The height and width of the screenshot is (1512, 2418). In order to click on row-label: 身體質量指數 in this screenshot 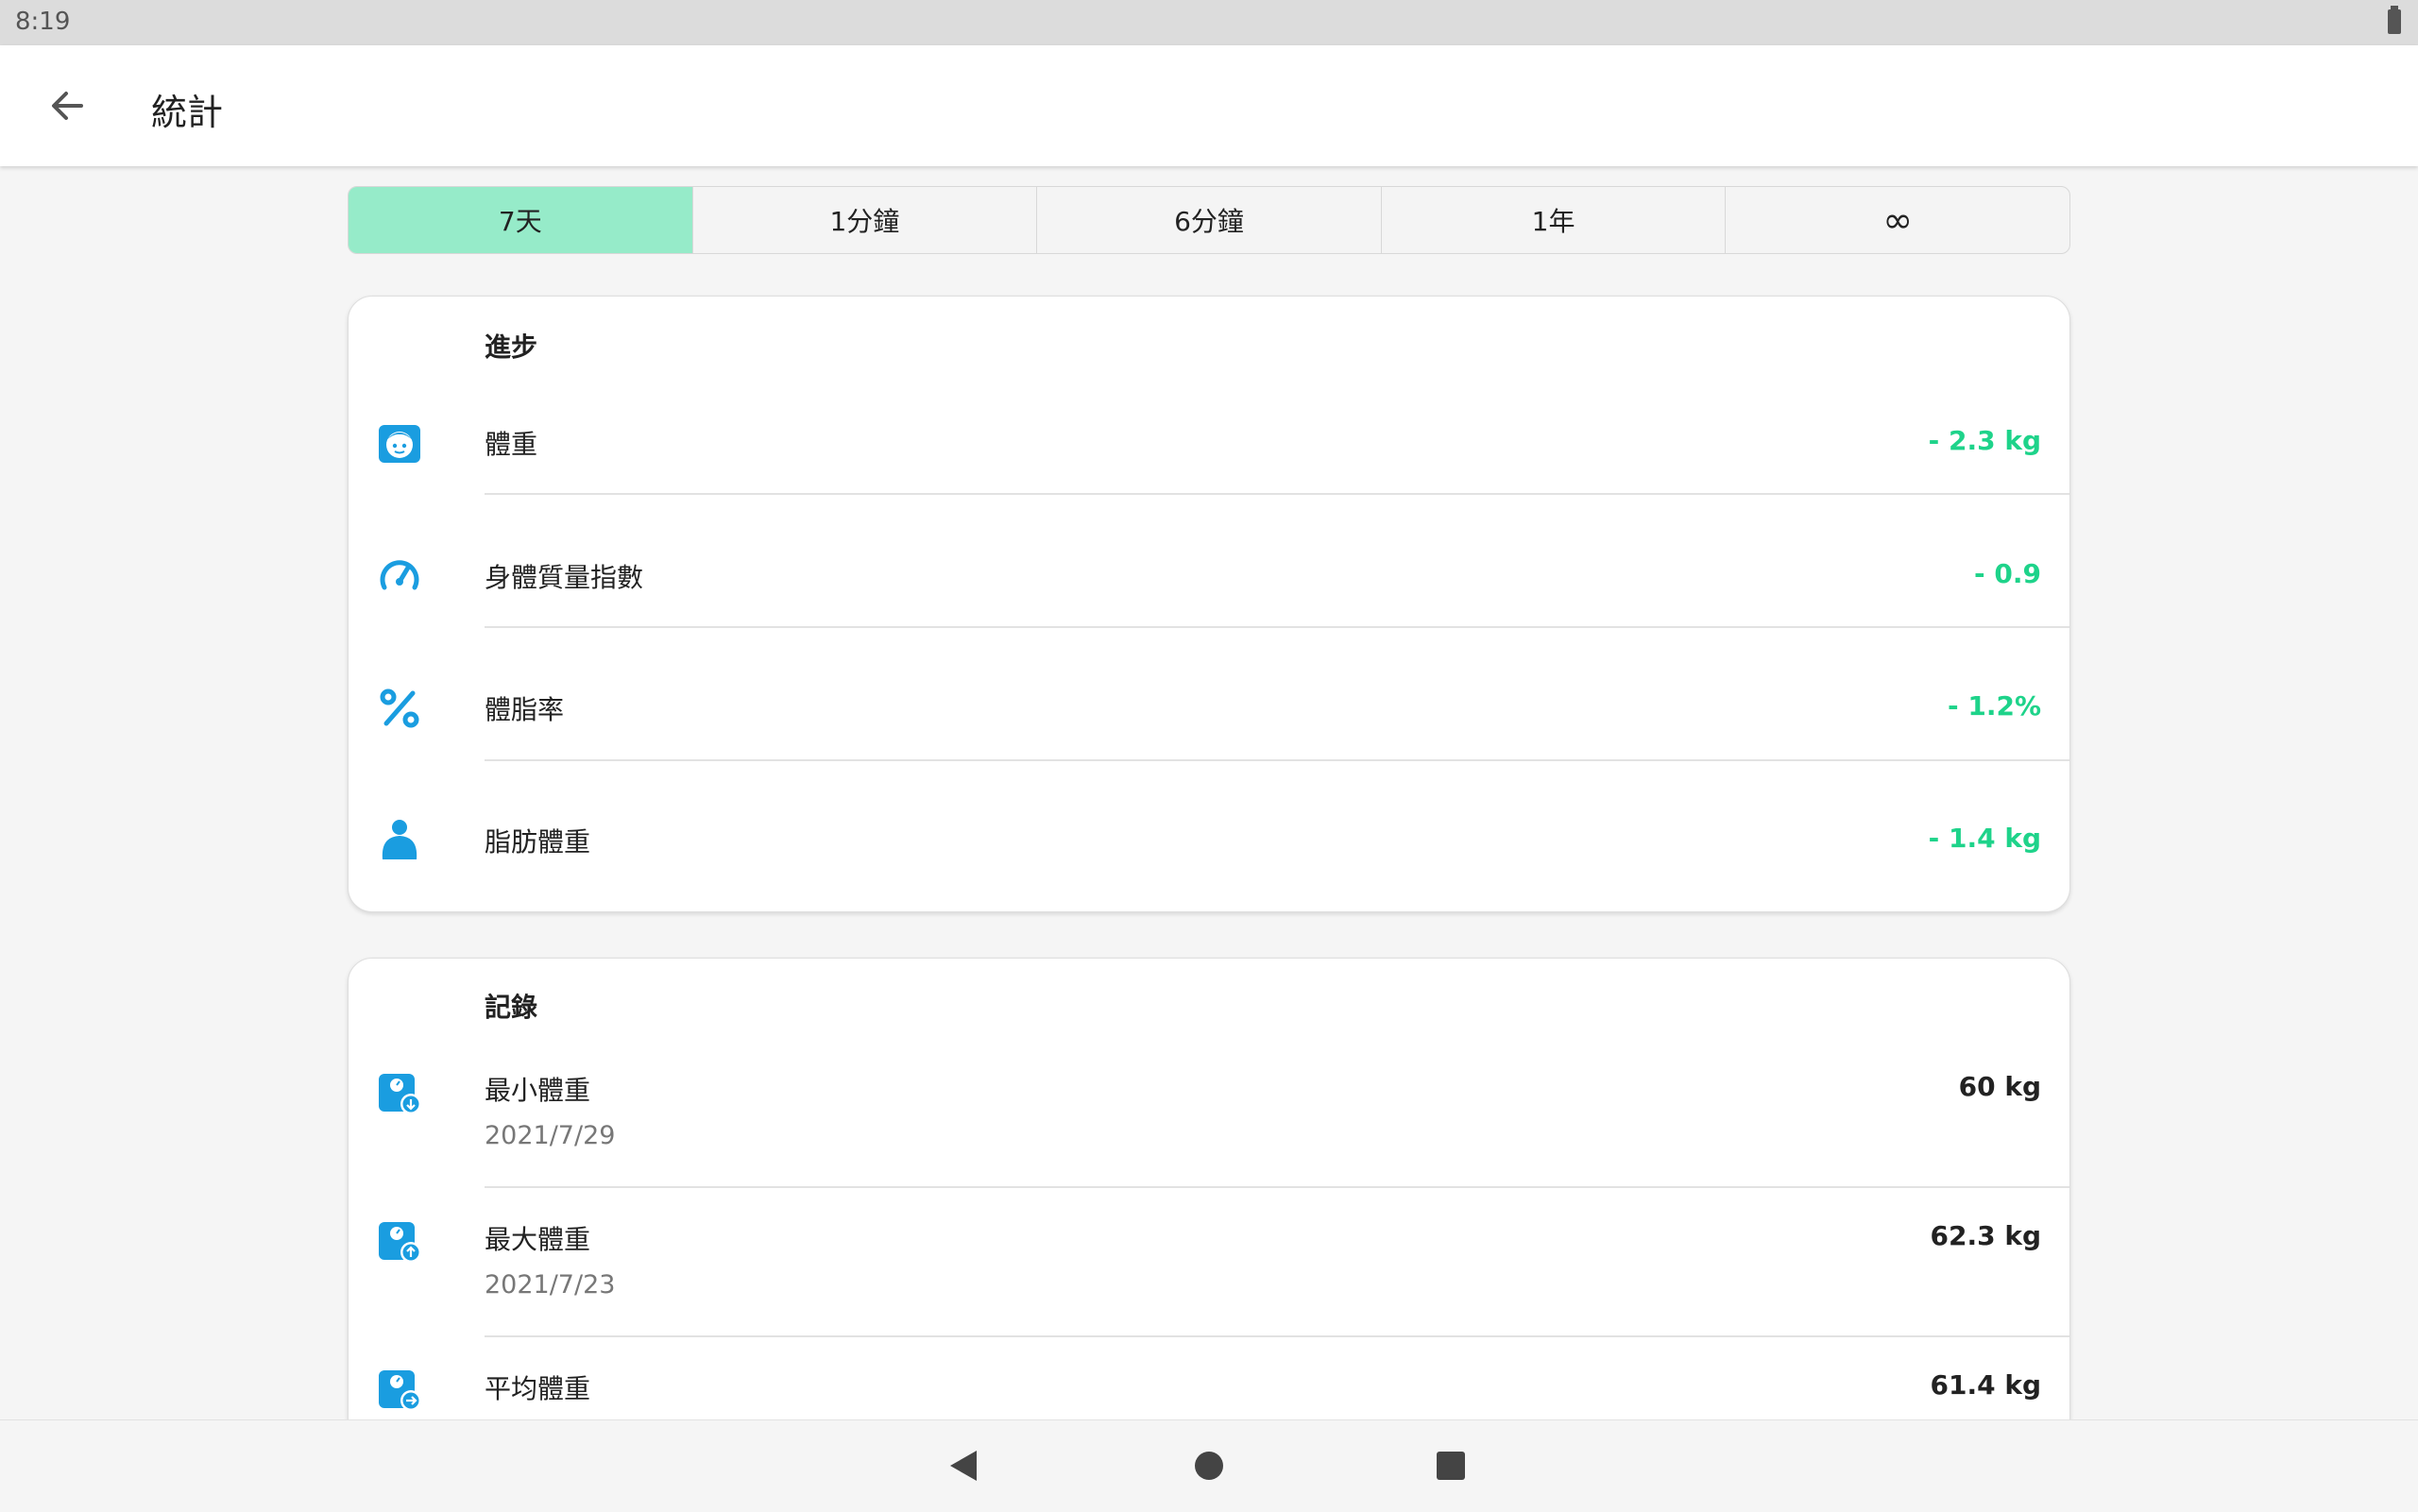, I will do `click(565, 578)`.